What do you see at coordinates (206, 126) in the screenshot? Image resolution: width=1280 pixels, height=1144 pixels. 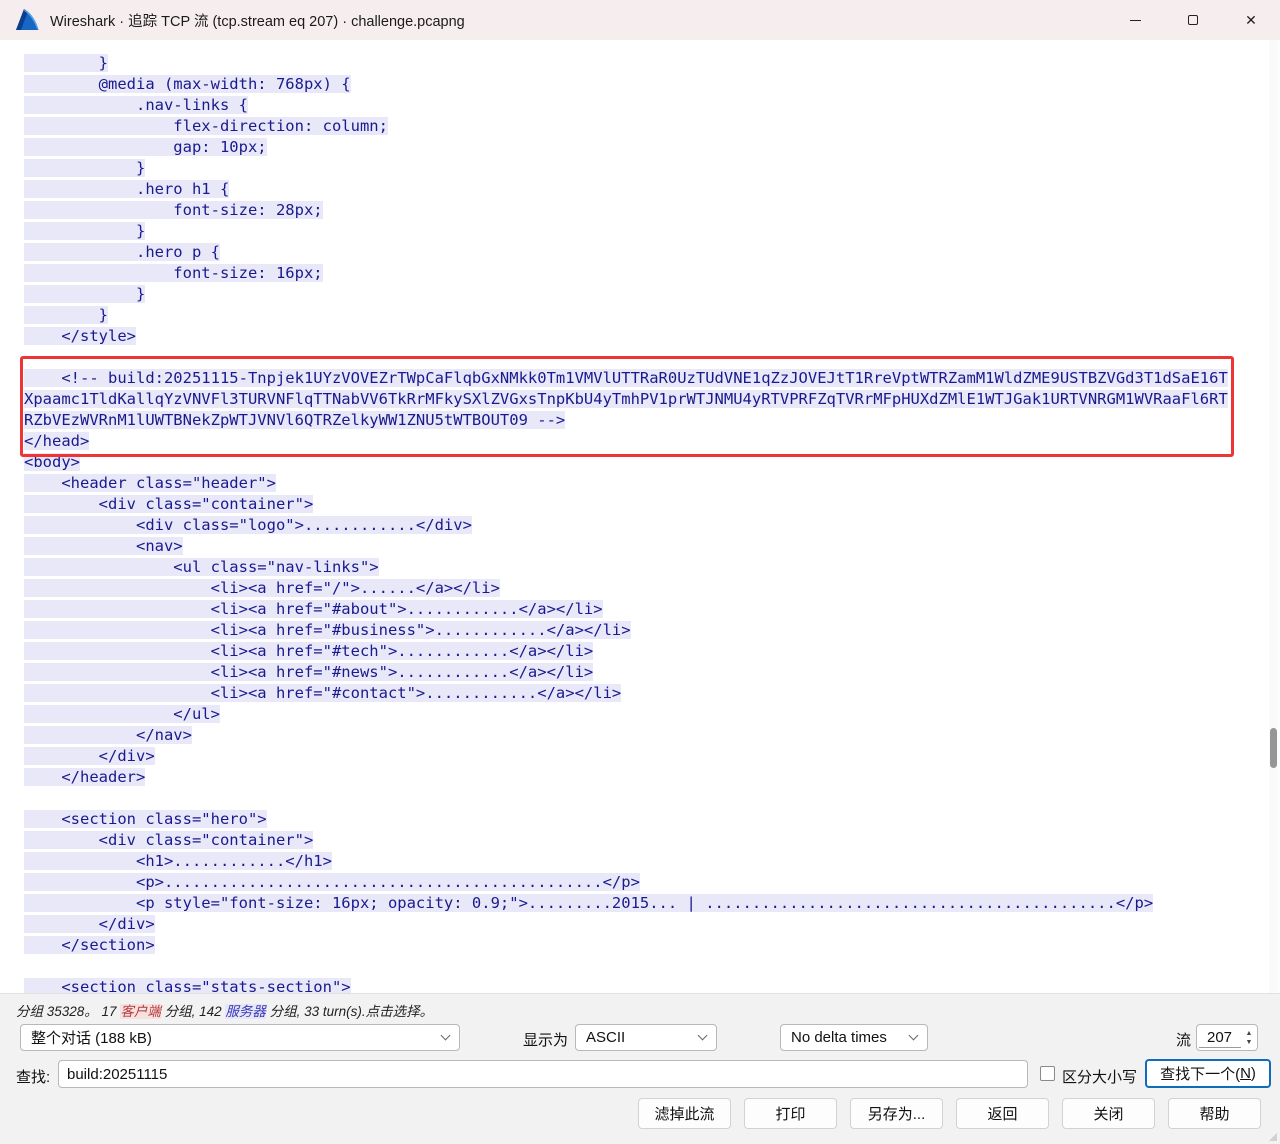 I see `stream-line-text: flex-direction: column;` at bounding box center [206, 126].